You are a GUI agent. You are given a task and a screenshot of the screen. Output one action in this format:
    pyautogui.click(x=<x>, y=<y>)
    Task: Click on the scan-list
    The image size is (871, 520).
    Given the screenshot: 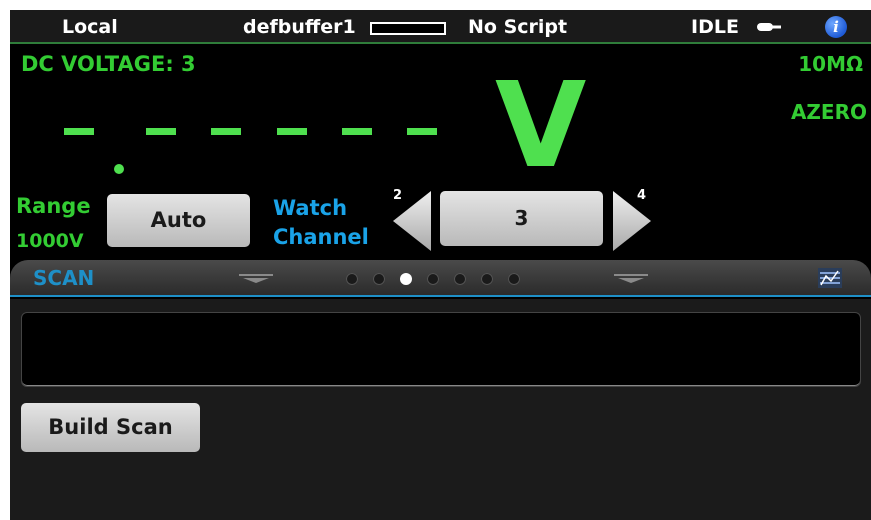 What is the action you would take?
    pyautogui.click(x=441, y=349)
    